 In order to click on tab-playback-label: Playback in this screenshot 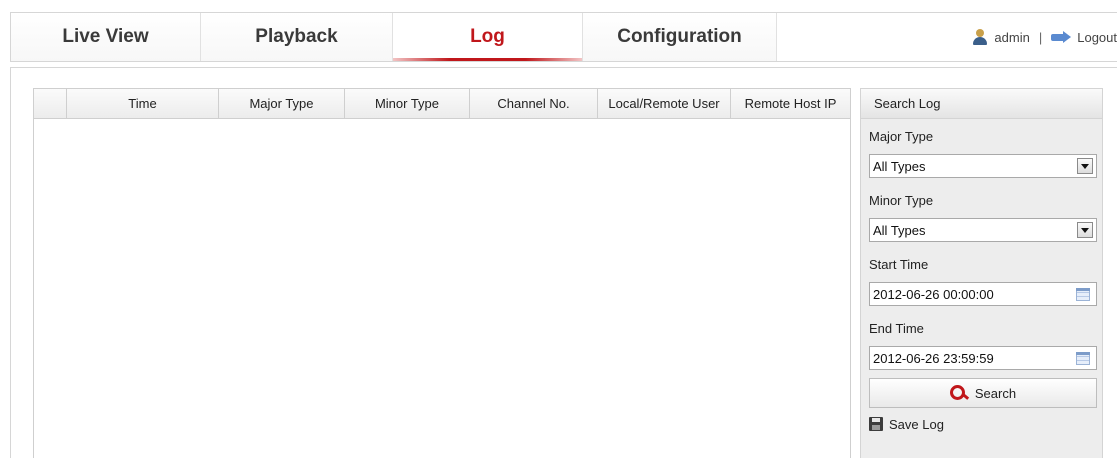, I will do `click(296, 36)`.